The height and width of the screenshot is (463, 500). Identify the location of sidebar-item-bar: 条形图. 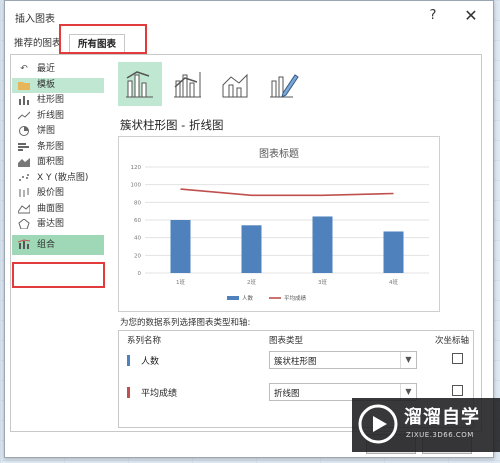
(58, 148).